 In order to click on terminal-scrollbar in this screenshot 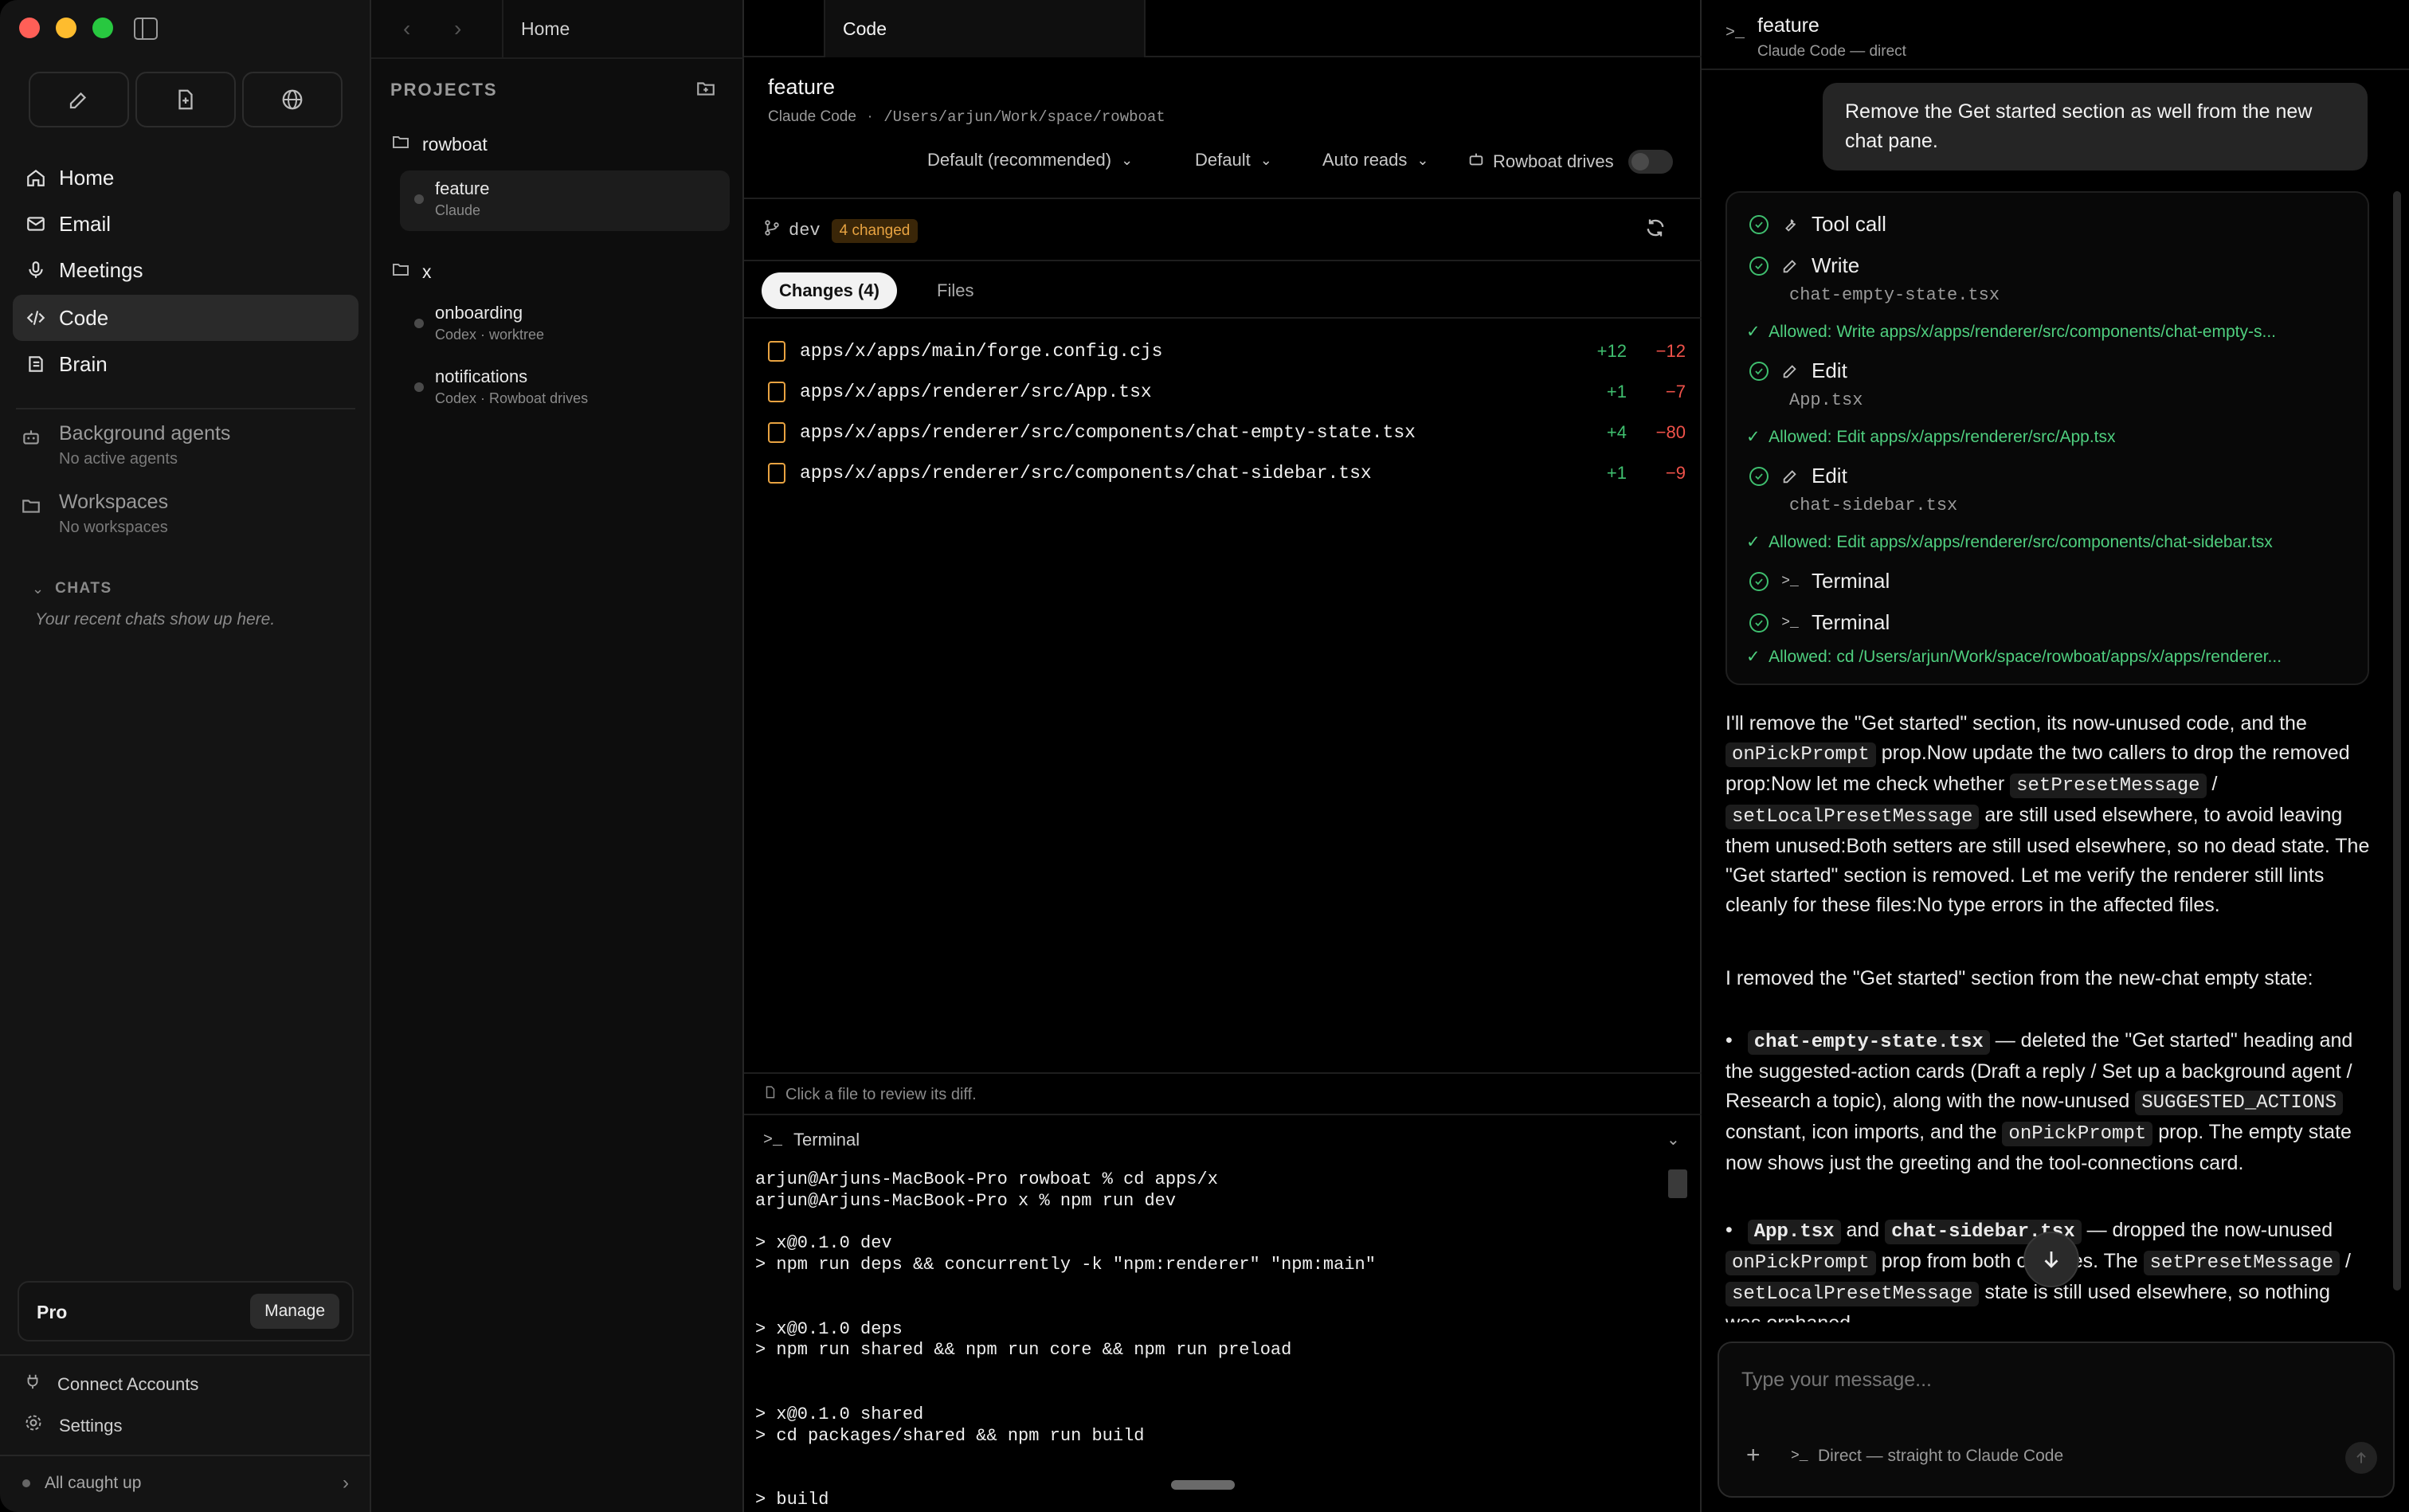, I will do `click(1677, 1183)`.